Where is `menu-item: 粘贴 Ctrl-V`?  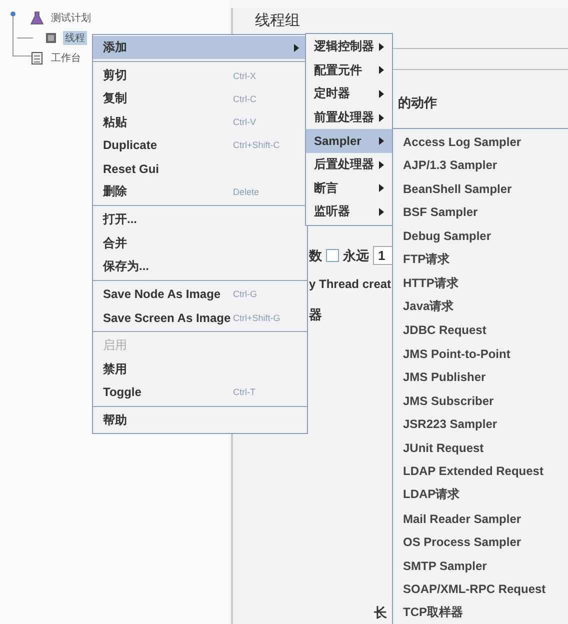
menu-item: 粘贴 Ctrl-V is located at coordinates (200, 122).